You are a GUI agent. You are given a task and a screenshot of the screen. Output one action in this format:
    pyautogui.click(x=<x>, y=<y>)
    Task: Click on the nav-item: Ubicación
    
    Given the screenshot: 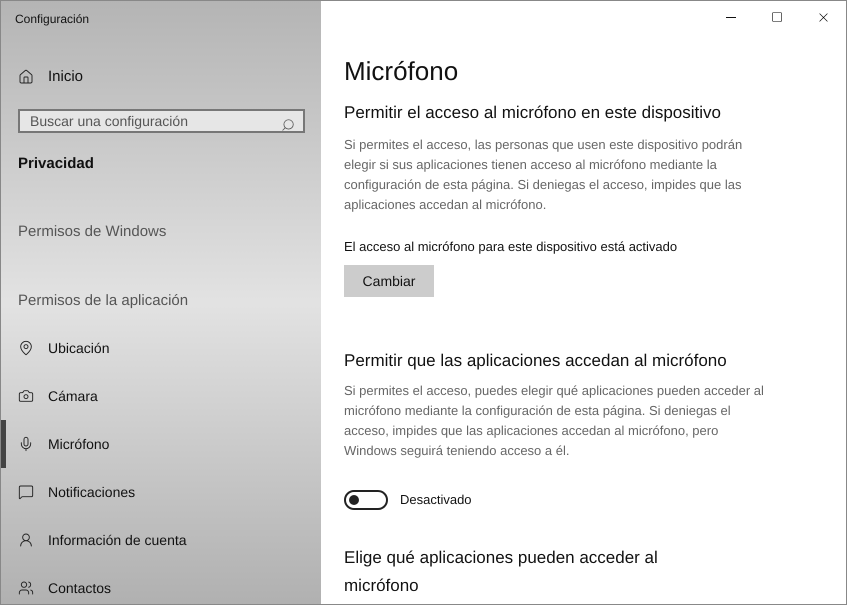 What is the action you would take?
    pyautogui.click(x=161, y=348)
    